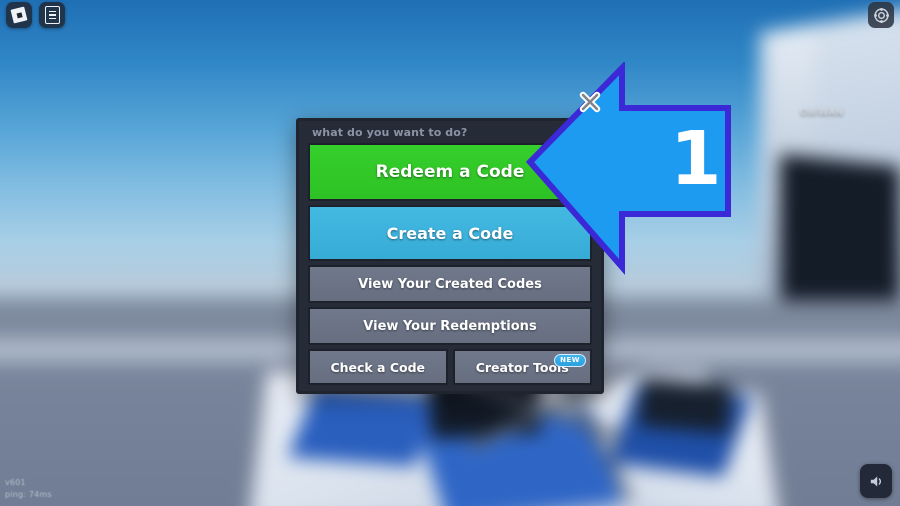 The height and width of the screenshot is (506, 900). Describe the element at coordinates (35, 15) in the screenshot. I see `hud-top-left` at that location.